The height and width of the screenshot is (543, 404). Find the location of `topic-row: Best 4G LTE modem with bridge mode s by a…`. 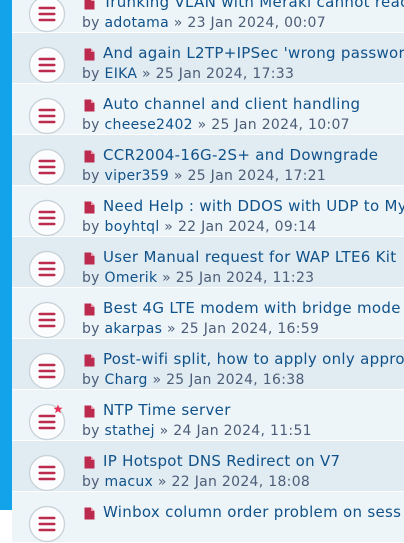

topic-row: Best 4G LTE modem with bridge mode s by a… is located at coordinates (208, 313).